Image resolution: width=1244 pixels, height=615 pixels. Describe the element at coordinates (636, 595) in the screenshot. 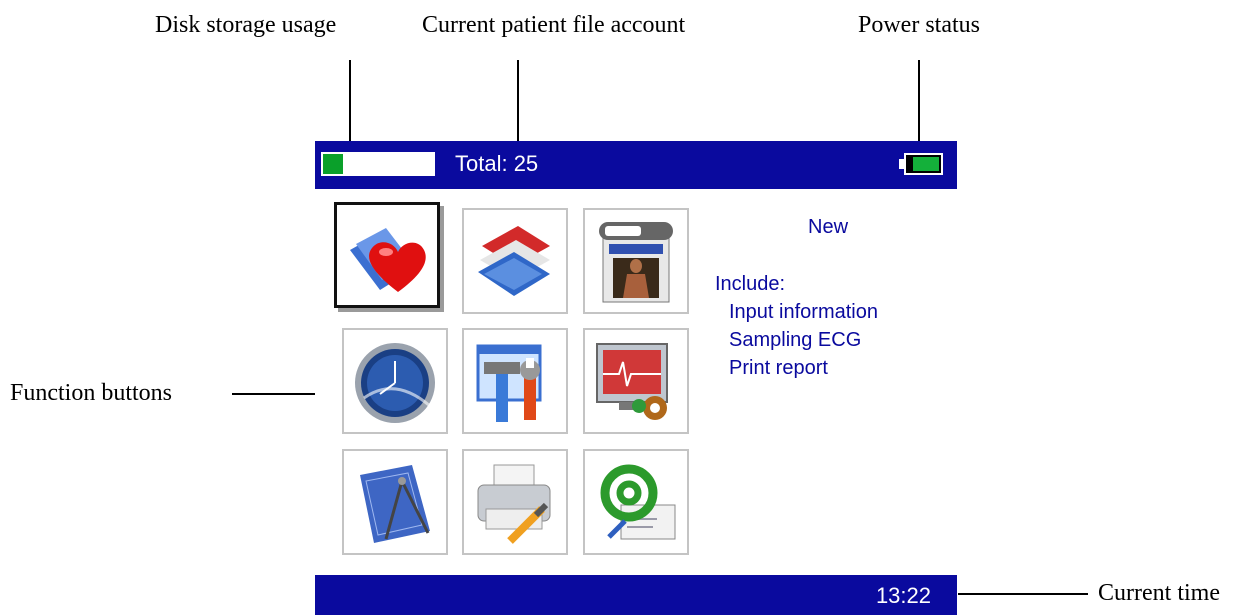

I see `bottom-status-bar: 13:22` at that location.